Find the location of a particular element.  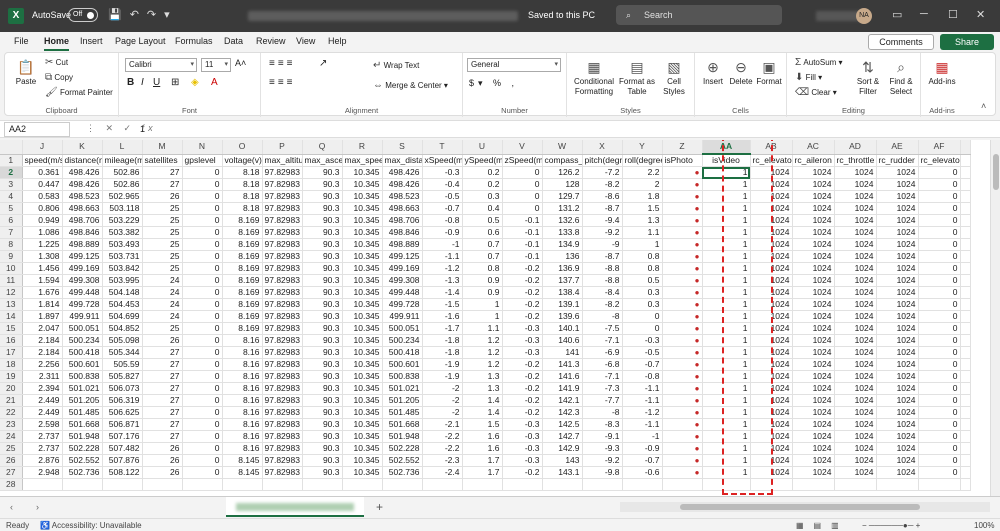

tab-file: File is located at coordinates (21, 41).